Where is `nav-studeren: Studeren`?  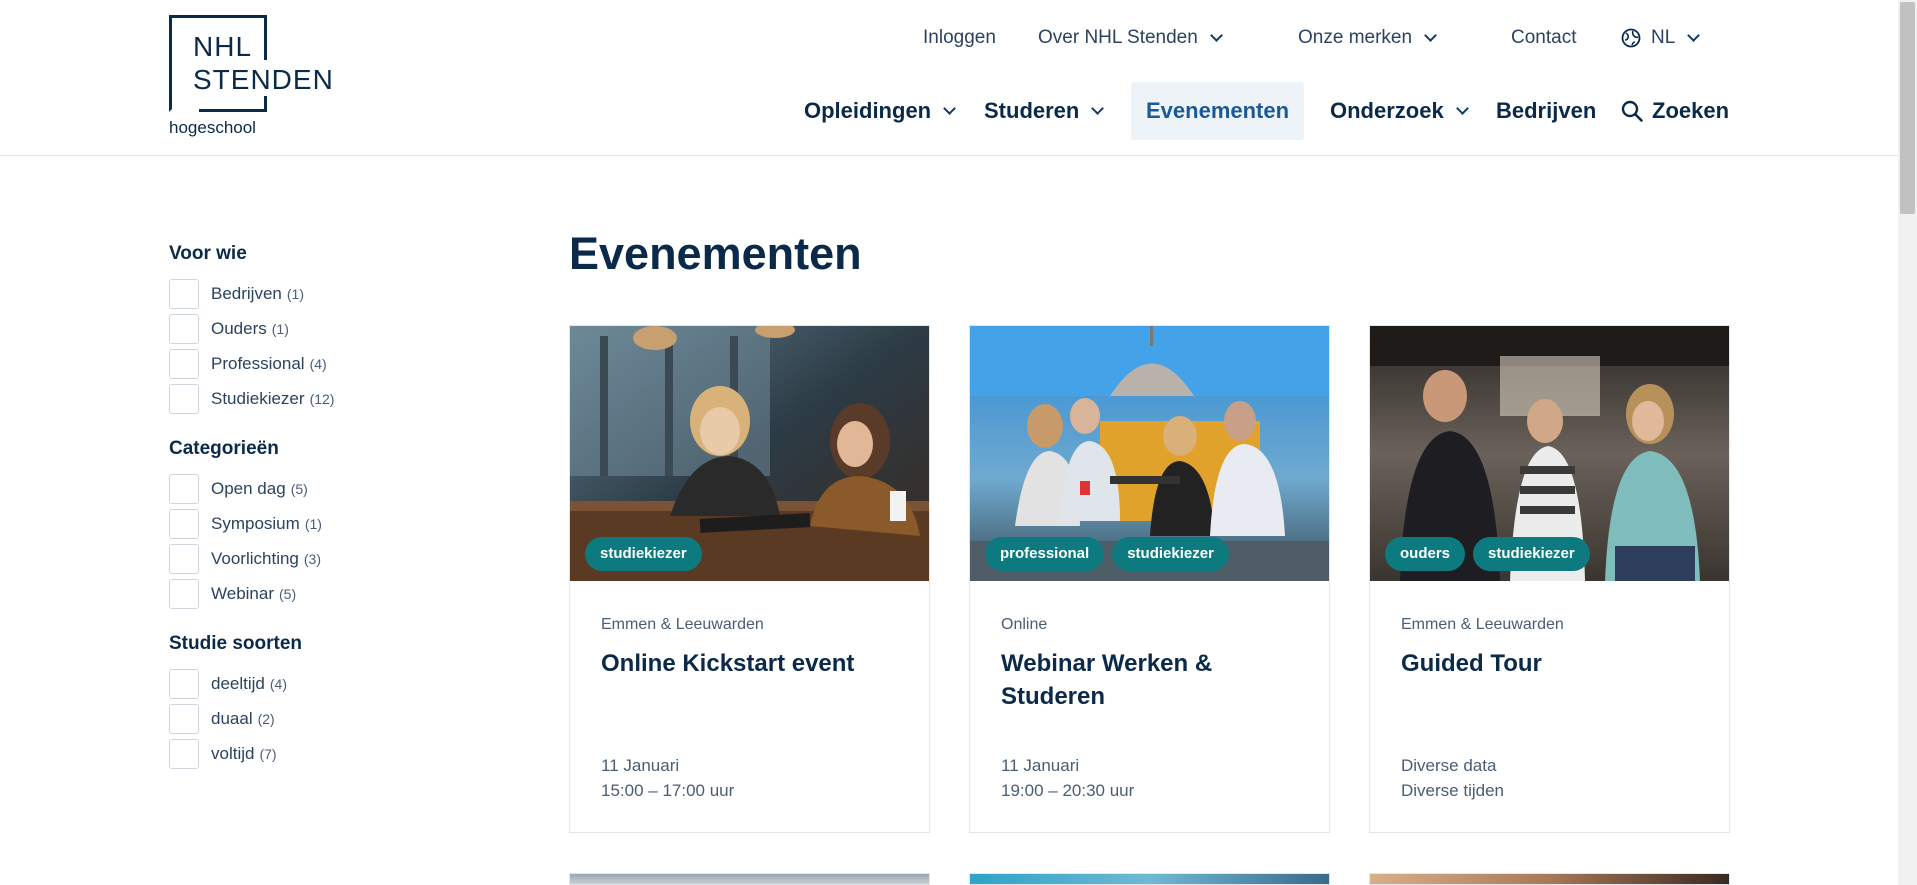 nav-studeren: Studeren is located at coordinates (1044, 111).